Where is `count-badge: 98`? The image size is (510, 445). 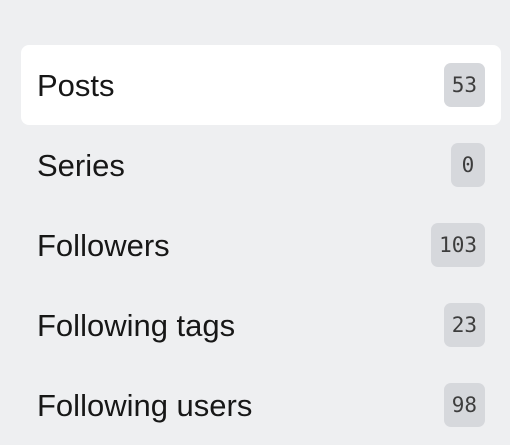
count-badge: 98 is located at coordinates (464, 405).